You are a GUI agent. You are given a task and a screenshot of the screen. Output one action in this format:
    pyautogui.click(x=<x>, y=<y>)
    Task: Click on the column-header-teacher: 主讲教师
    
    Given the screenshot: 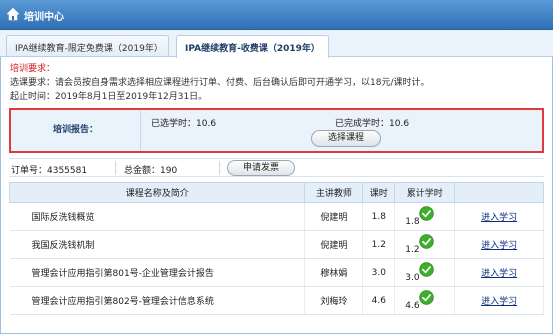 What is the action you would take?
    pyautogui.click(x=334, y=192)
    